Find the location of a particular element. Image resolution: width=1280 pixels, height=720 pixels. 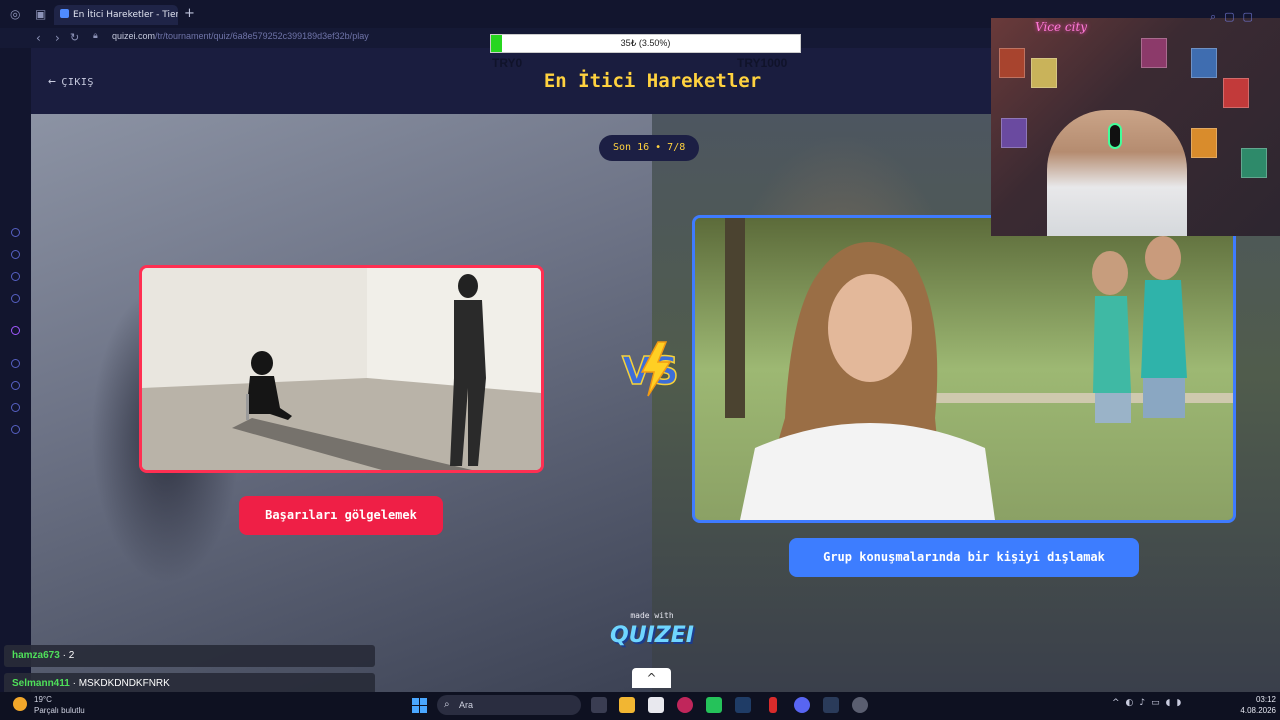

browser-sidebar is located at coordinates (15, 370).